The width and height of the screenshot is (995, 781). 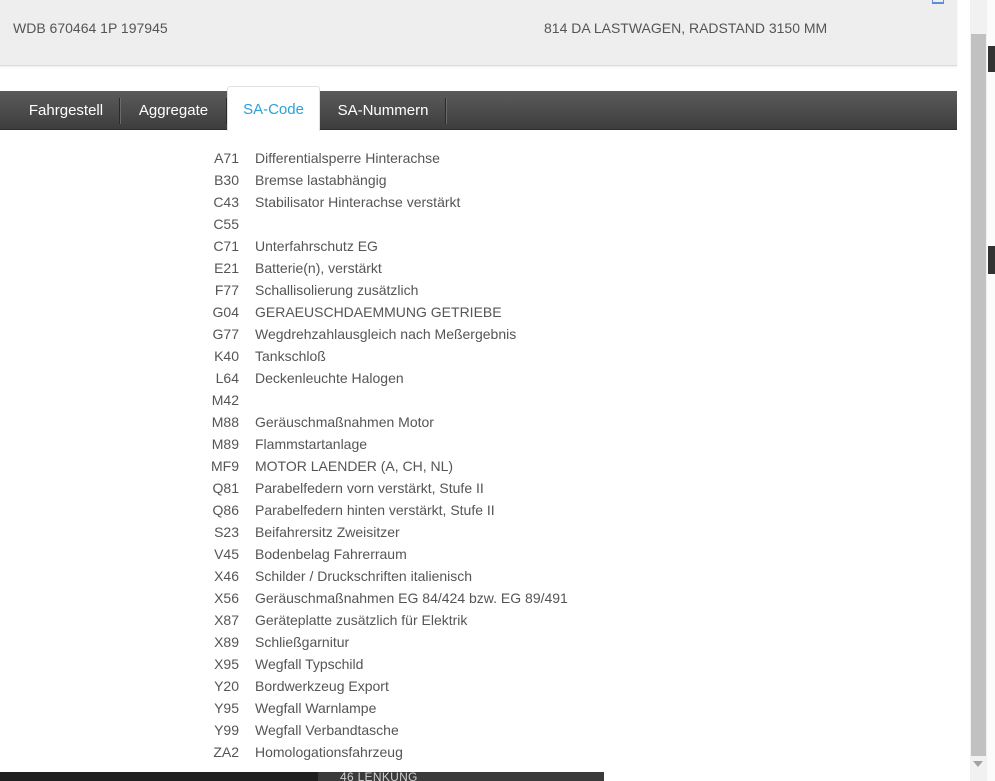 What do you see at coordinates (302, 642) in the screenshot?
I see `sa-code-description: Schließgarnitur` at bounding box center [302, 642].